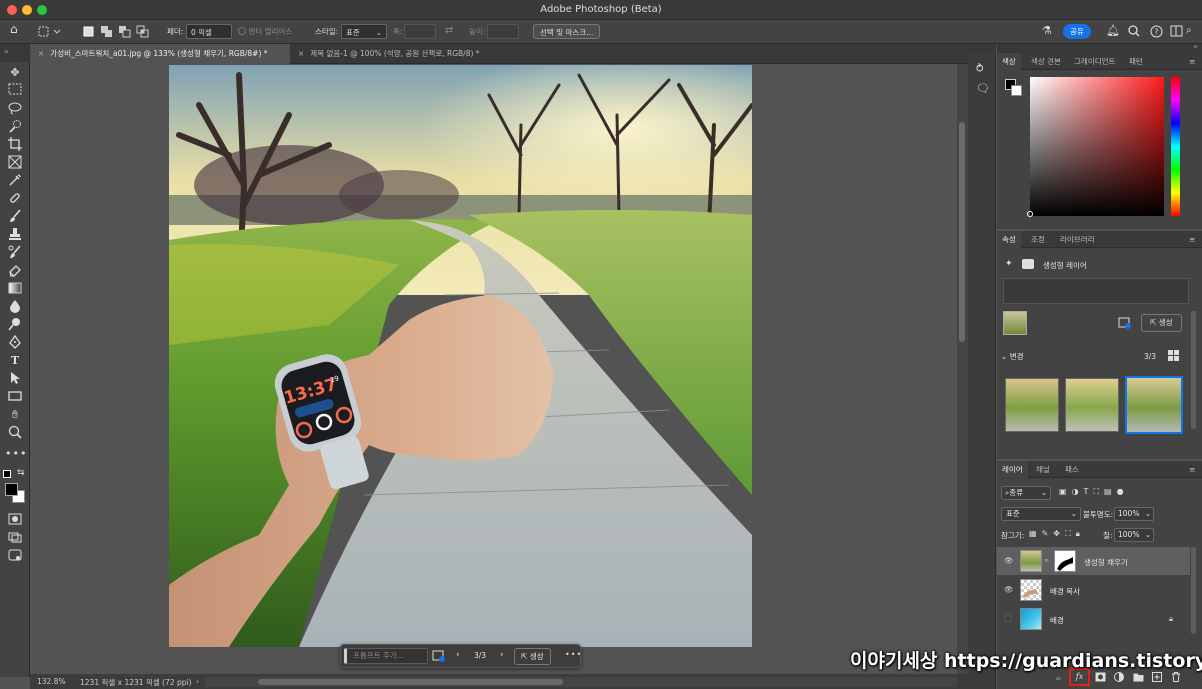  Describe the element at coordinates (265, 31) in the screenshot. I see `antialias-checkbox: 앤티 앨리어스` at that location.